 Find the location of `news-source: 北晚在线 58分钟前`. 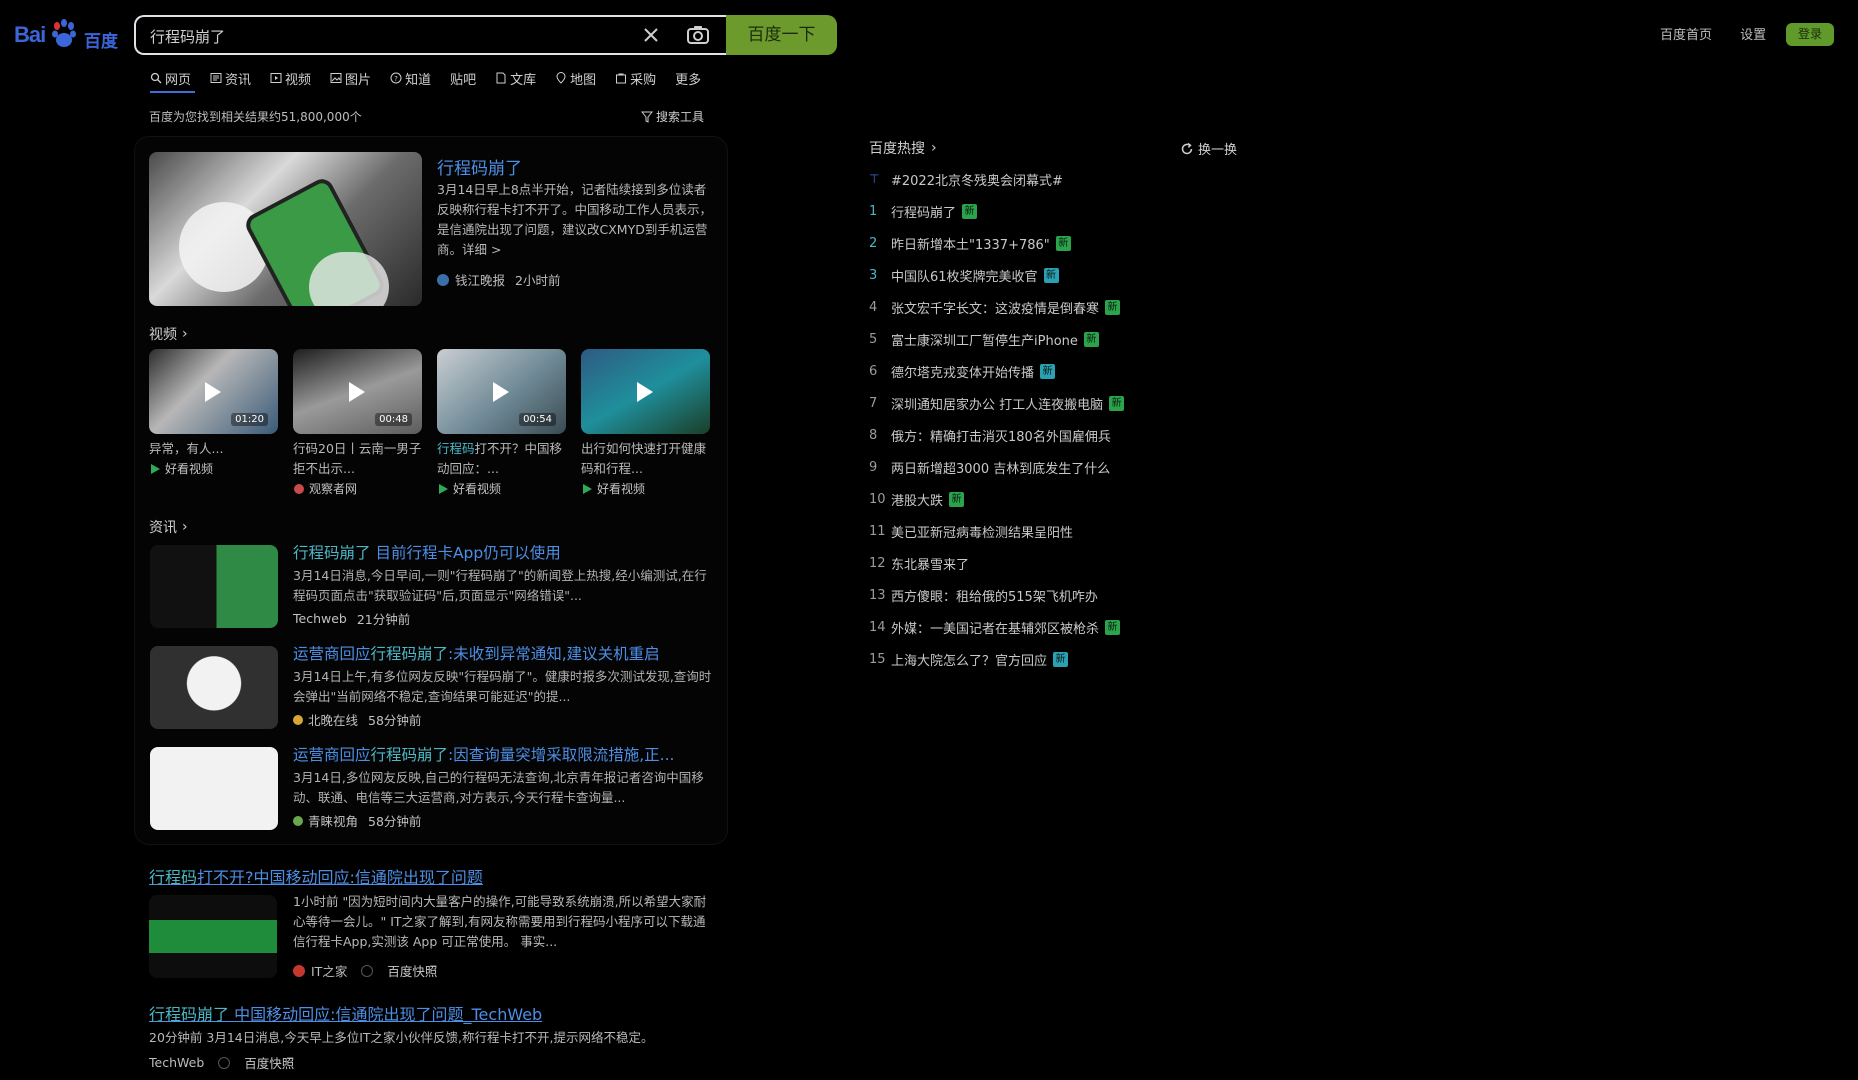

news-source: 北晚在线 58分钟前 is located at coordinates (357, 719).